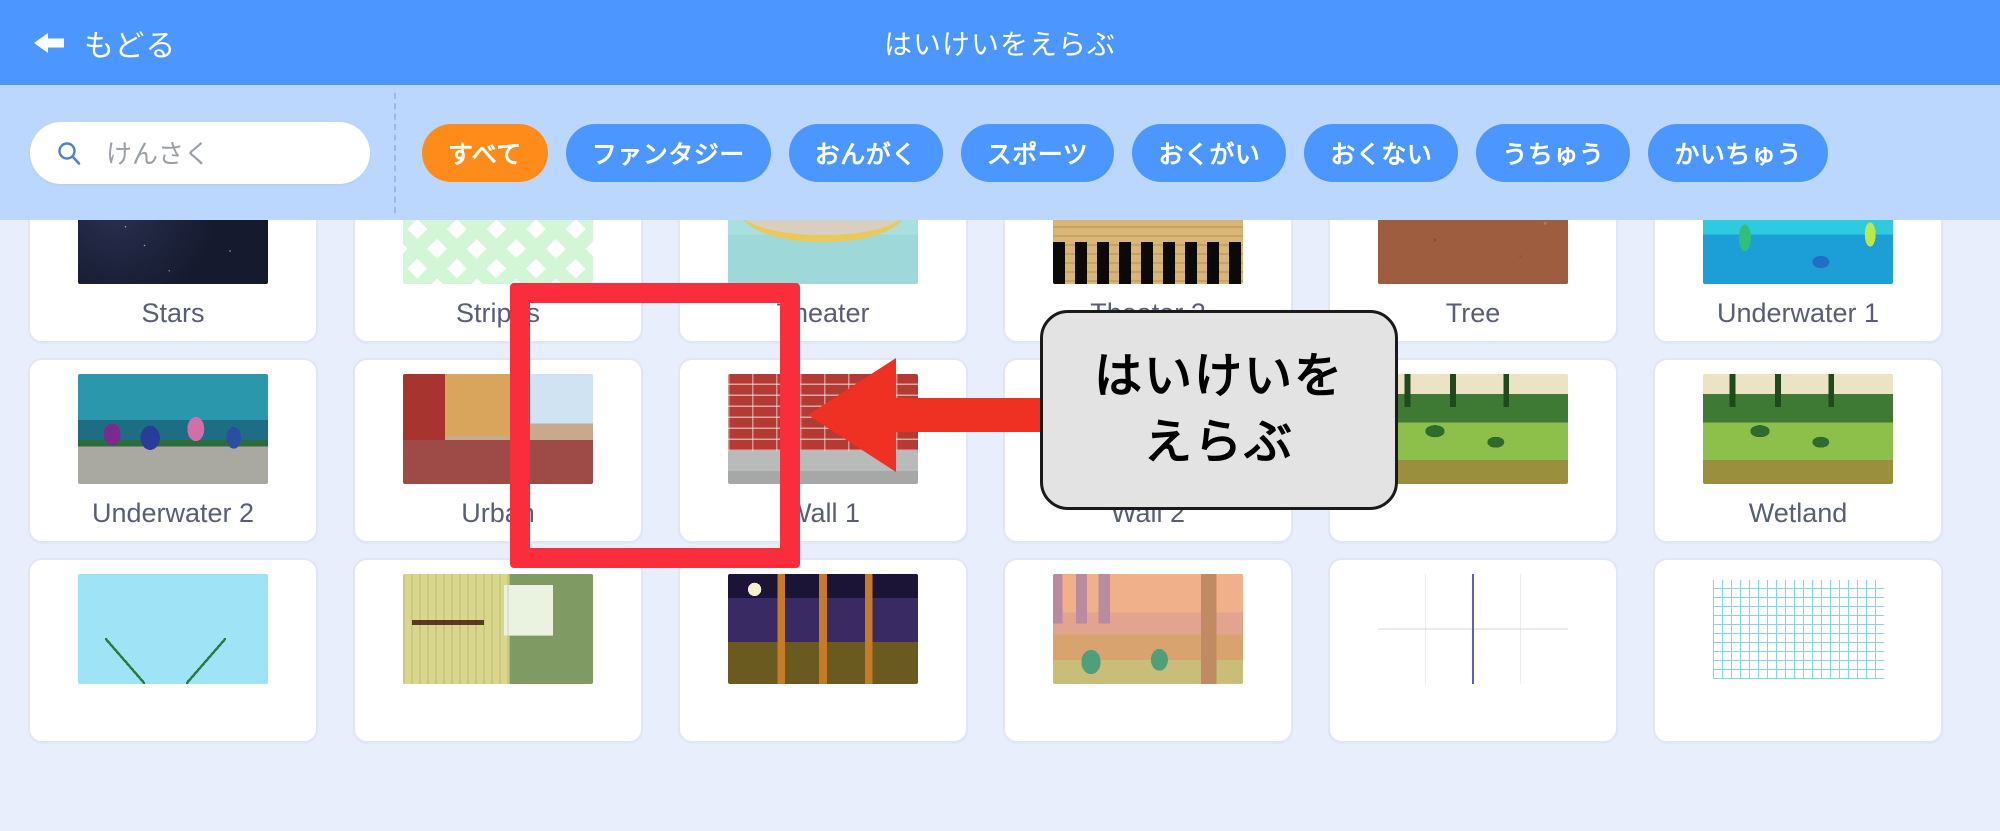 The image size is (2000, 831). What do you see at coordinates (498, 313) in the screenshot?
I see `backdrop-label: Stripes` at bounding box center [498, 313].